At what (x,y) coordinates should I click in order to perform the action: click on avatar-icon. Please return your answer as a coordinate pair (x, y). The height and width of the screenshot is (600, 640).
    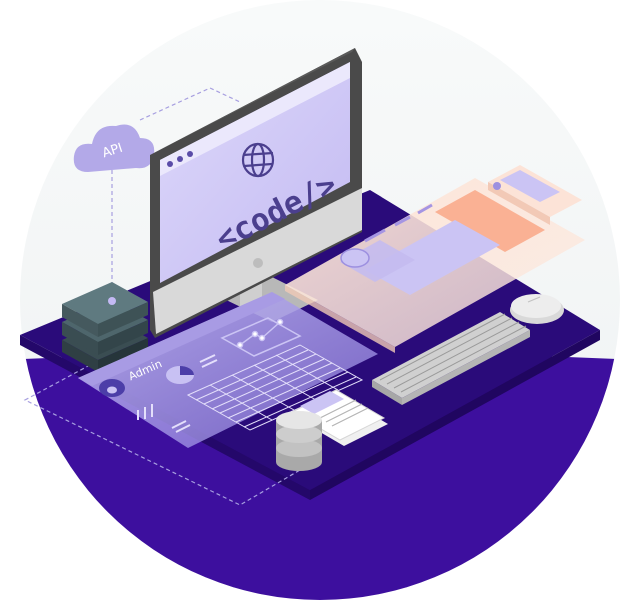
    Looking at the image, I should click on (112, 388).